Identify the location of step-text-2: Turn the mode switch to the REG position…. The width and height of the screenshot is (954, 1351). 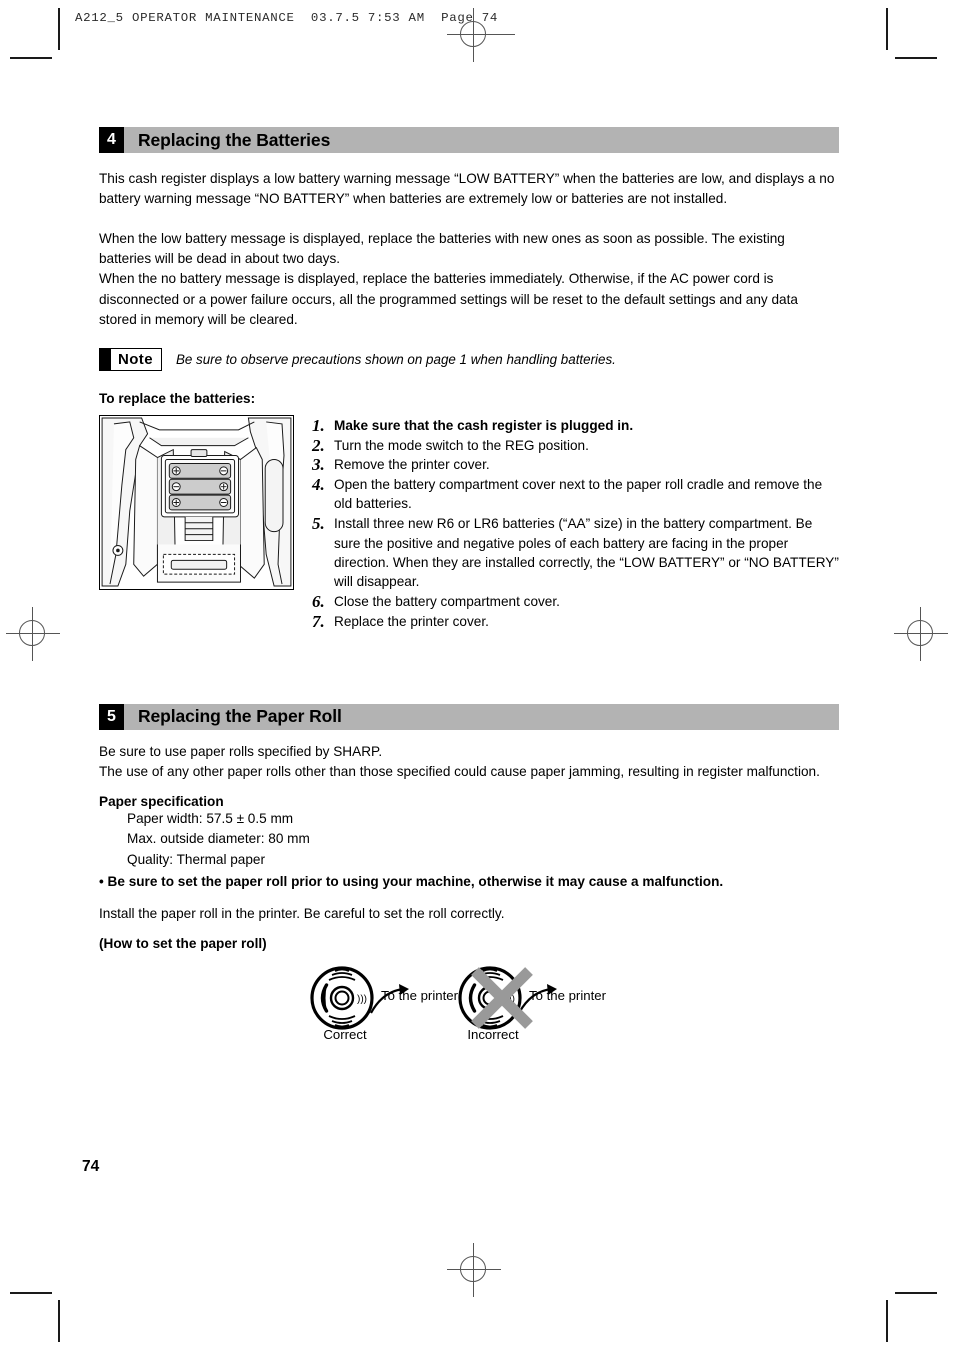
(461, 445).